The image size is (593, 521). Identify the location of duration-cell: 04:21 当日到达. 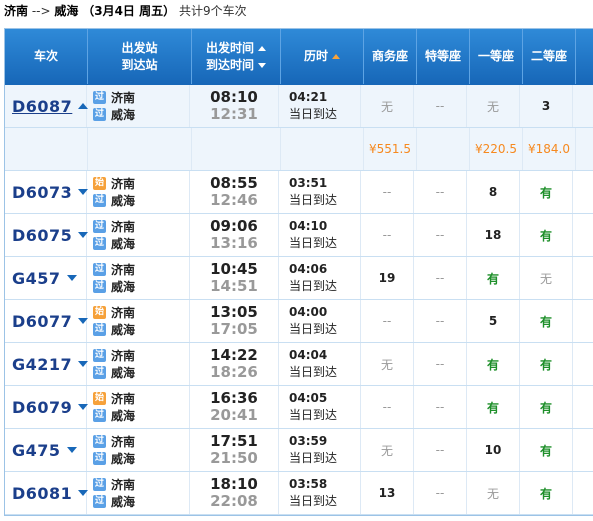
(320, 106).